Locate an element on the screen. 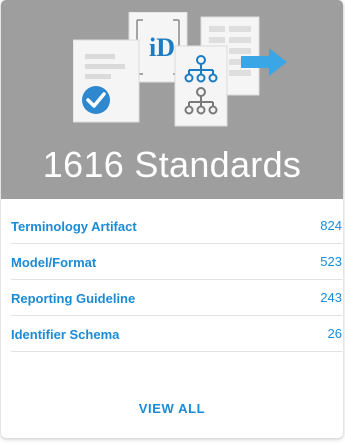  list-item-terminology-artifact: Terminology Artifact 824 is located at coordinates (176, 226).